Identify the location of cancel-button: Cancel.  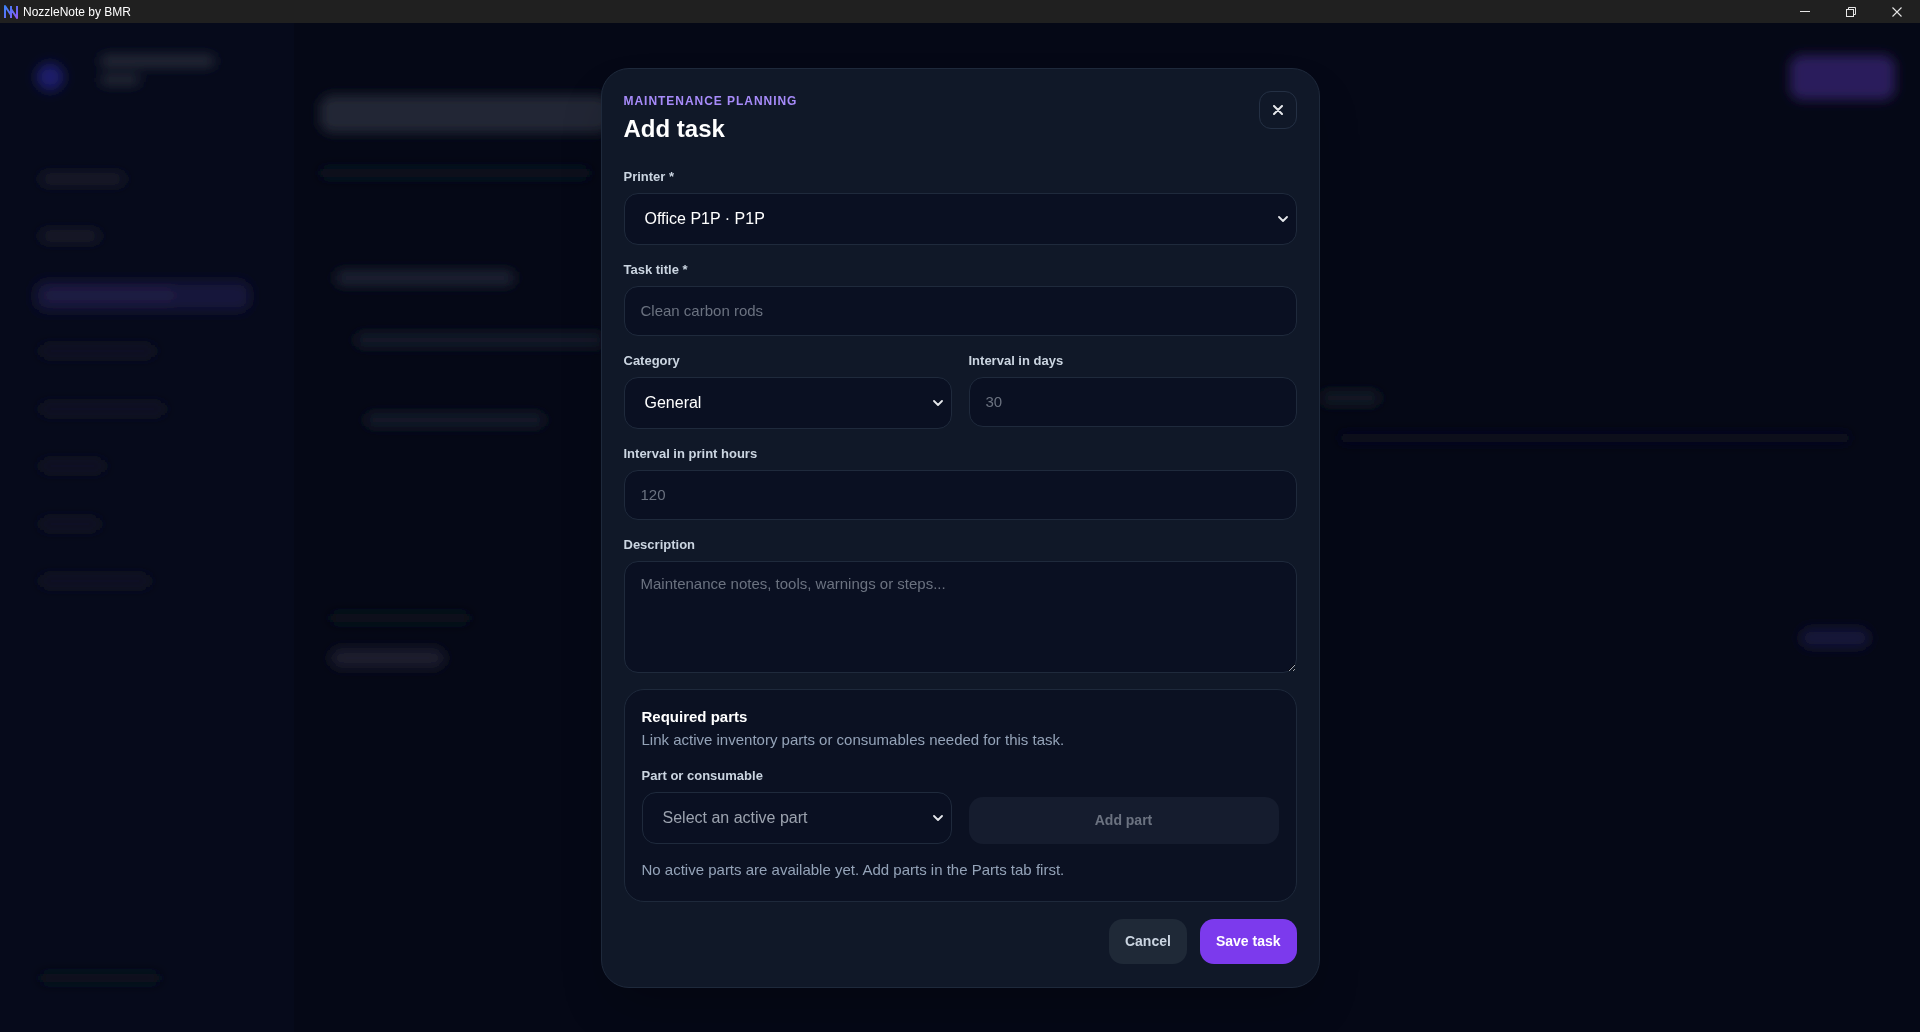
(1147, 941).